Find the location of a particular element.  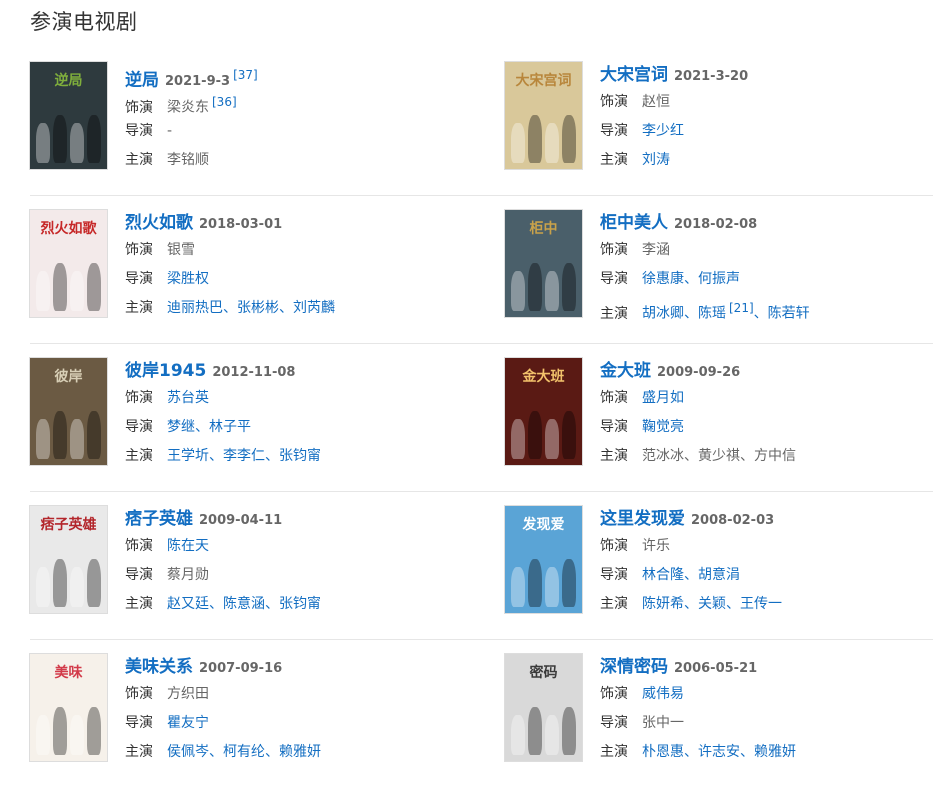

poster-image: 金大班 is located at coordinates (543, 411).